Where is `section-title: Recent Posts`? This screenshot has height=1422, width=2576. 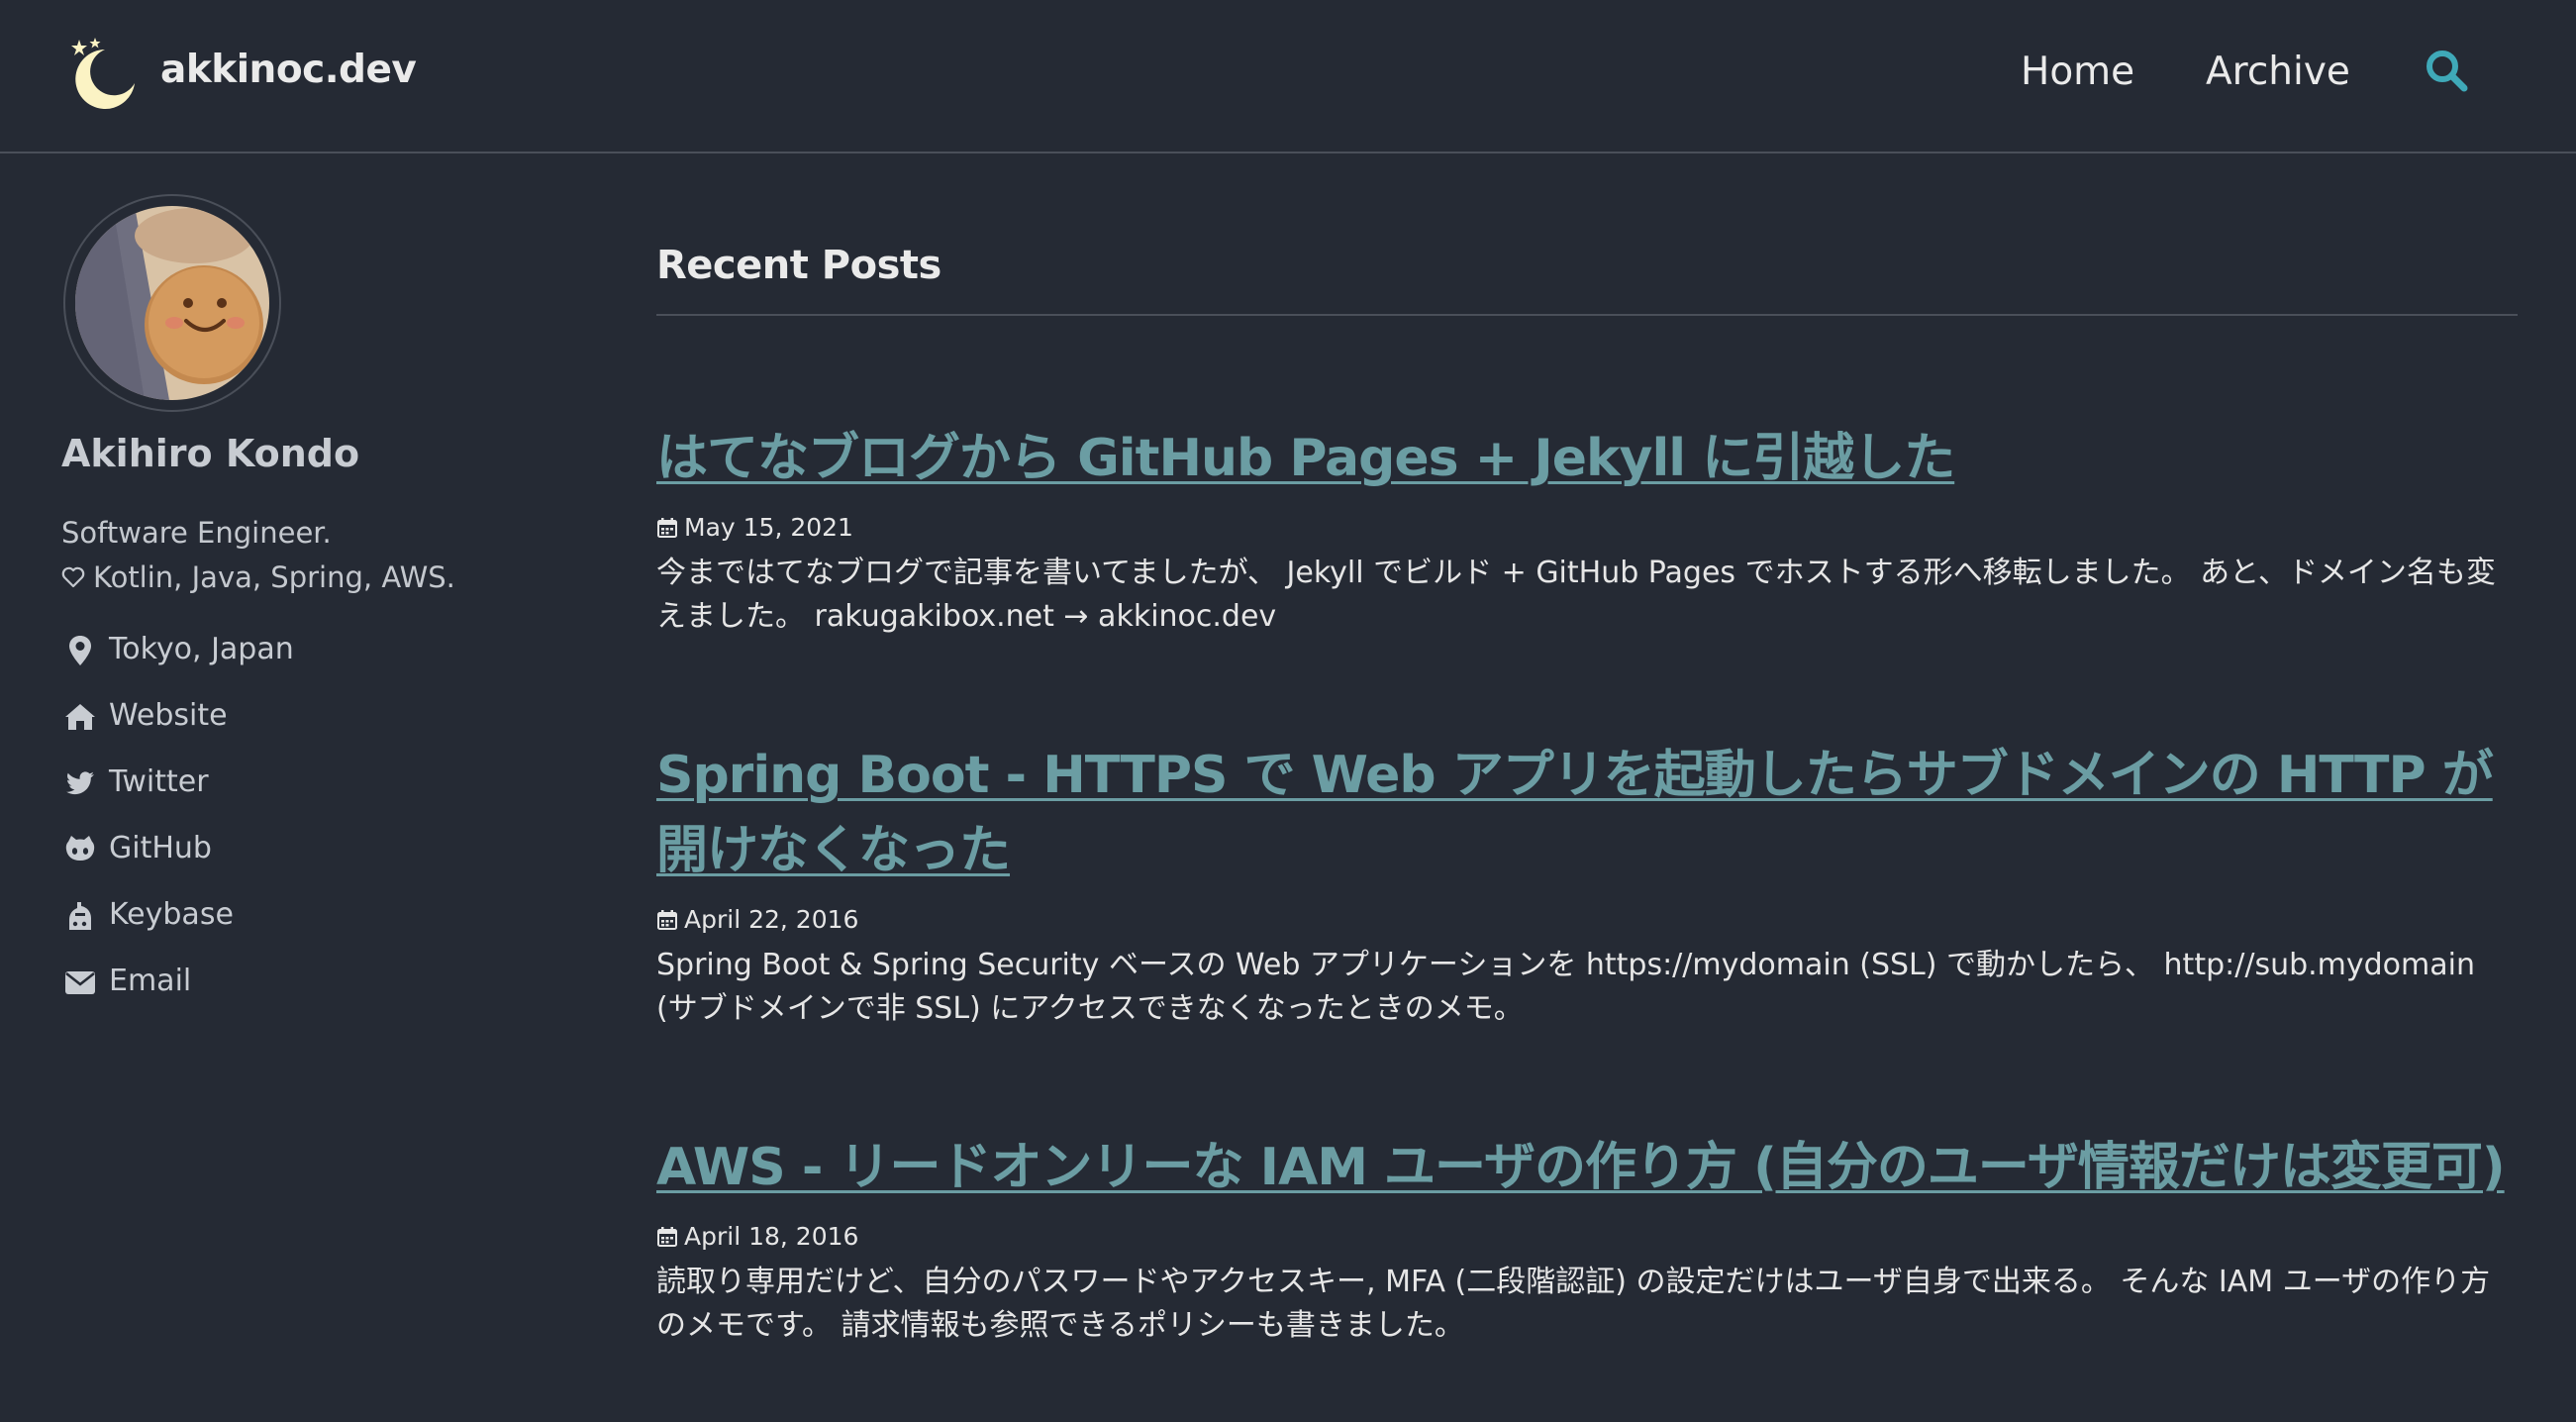 section-title: Recent Posts is located at coordinates (1587, 279).